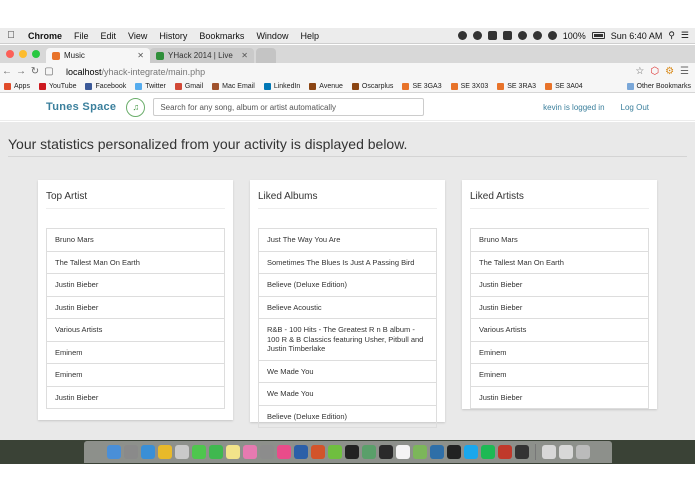 This screenshot has height=494, width=695. I want to click on battery-icon, so click(598, 35).